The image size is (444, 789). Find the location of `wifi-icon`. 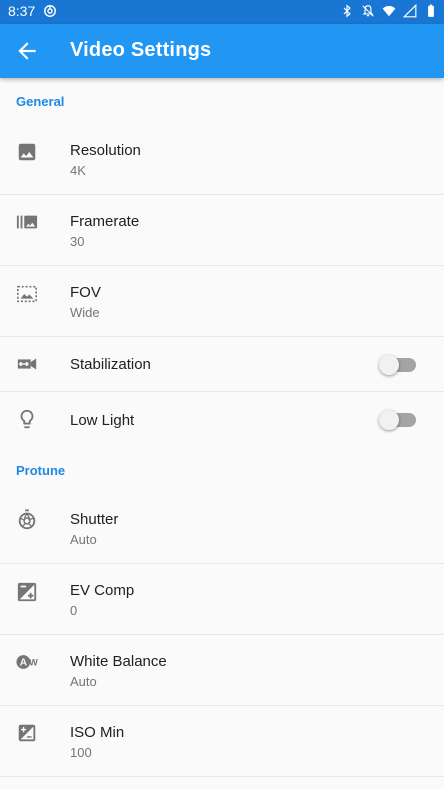

wifi-icon is located at coordinates (389, 11).